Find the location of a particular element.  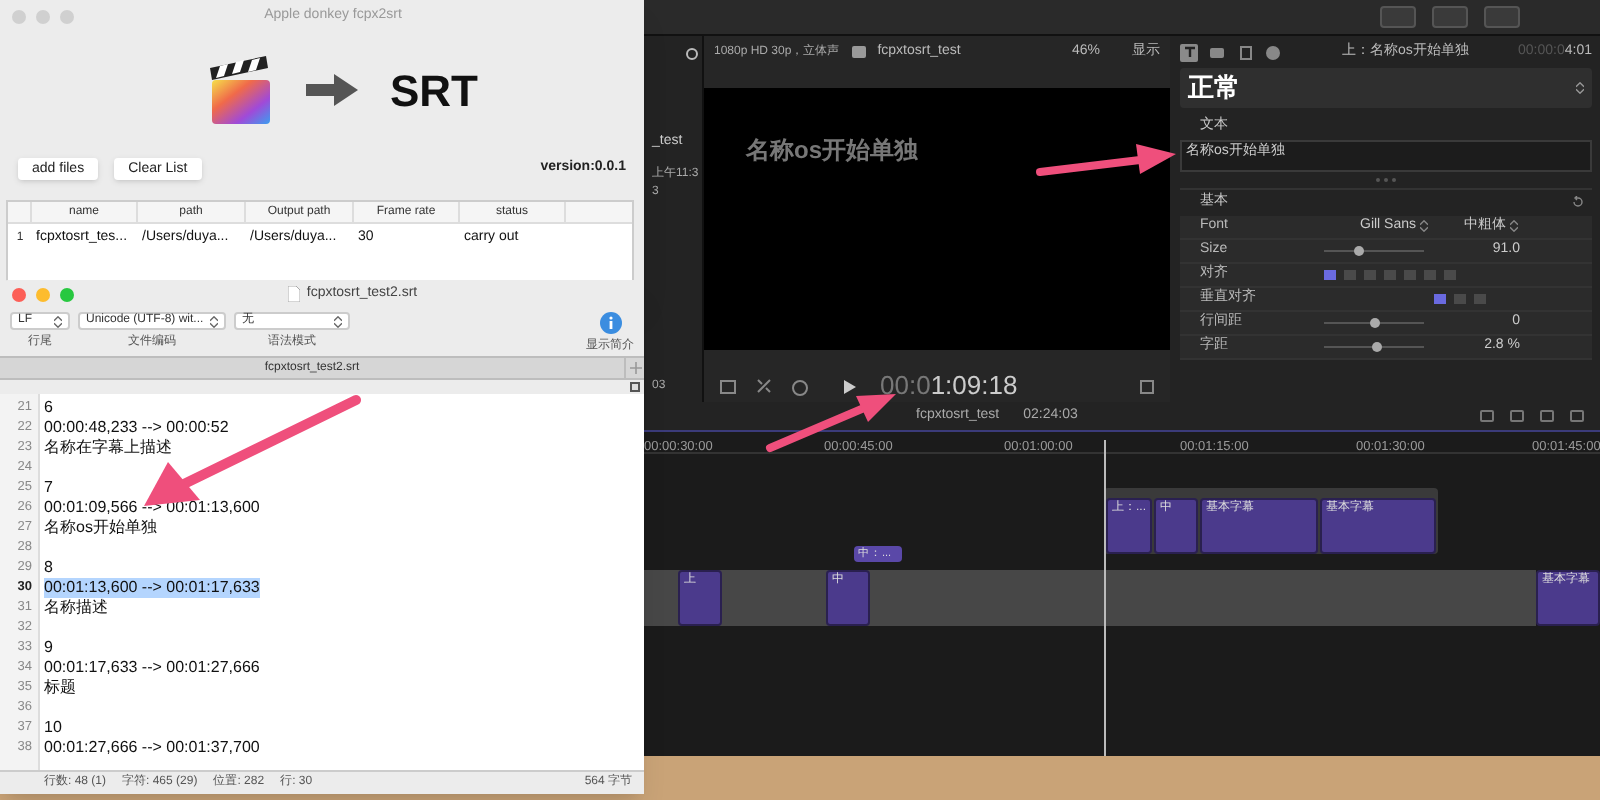

code-line: 标题 is located at coordinates (60, 688).